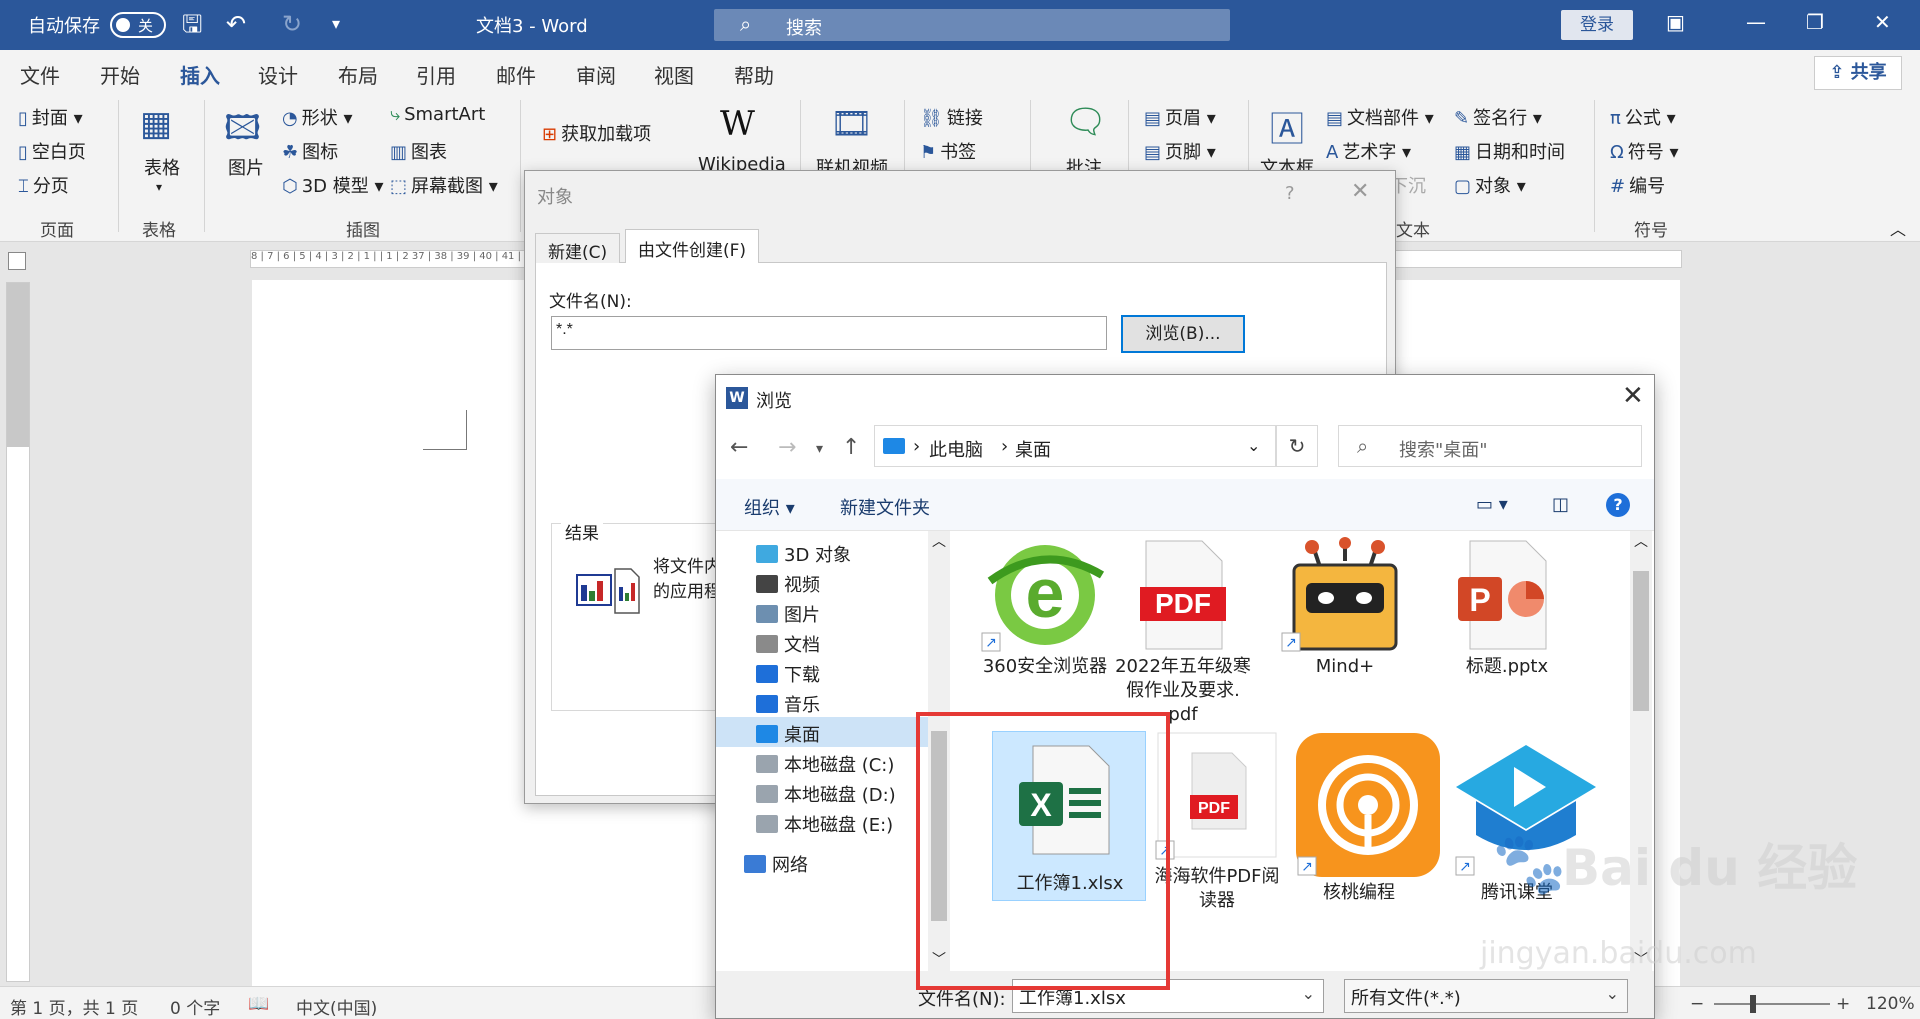  Describe the element at coordinates (1756, 22) in the screenshot. I see `minimize-icon: —` at that location.